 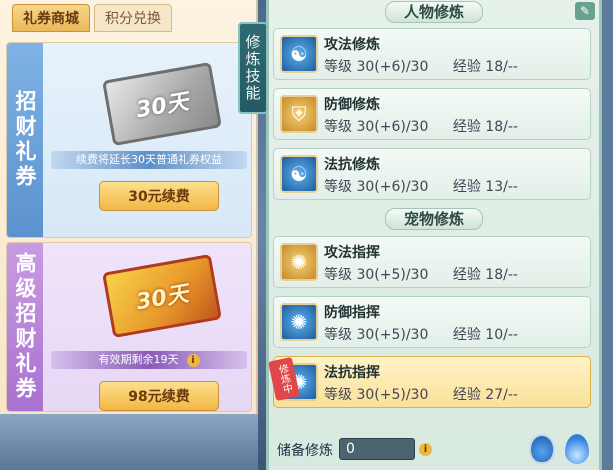 I want to click on panel-footer: 储备修炼 0 i, so click(x=434, y=450).